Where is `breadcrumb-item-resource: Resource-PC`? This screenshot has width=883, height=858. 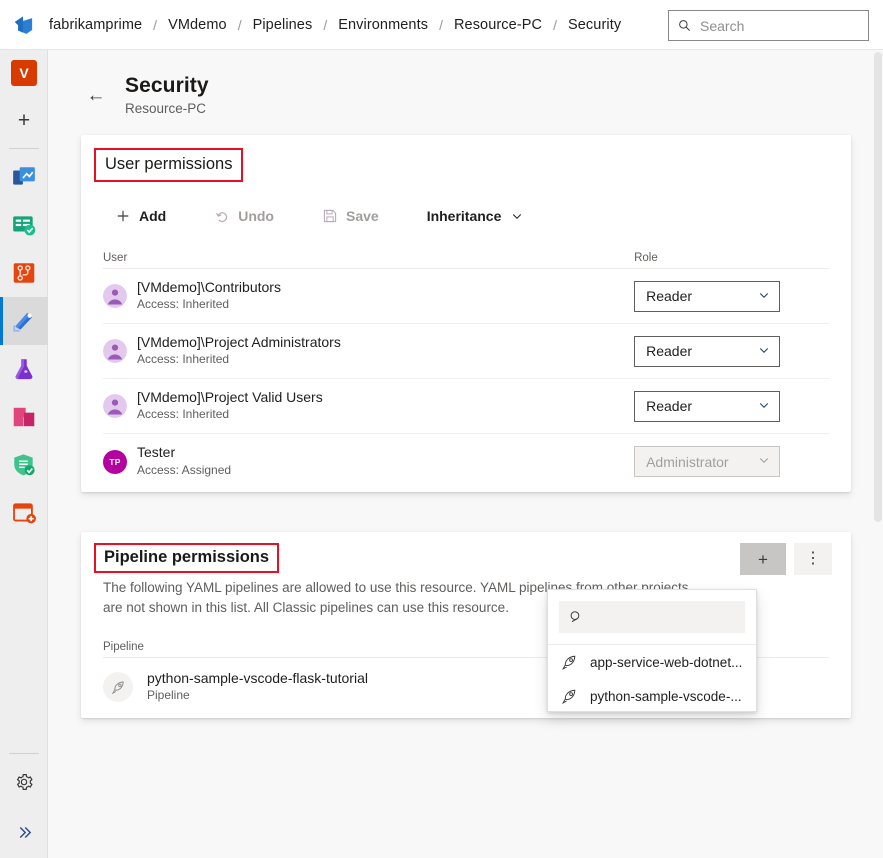
breadcrumb-item-resource: Resource-PC is located at coordinates (498, 25).